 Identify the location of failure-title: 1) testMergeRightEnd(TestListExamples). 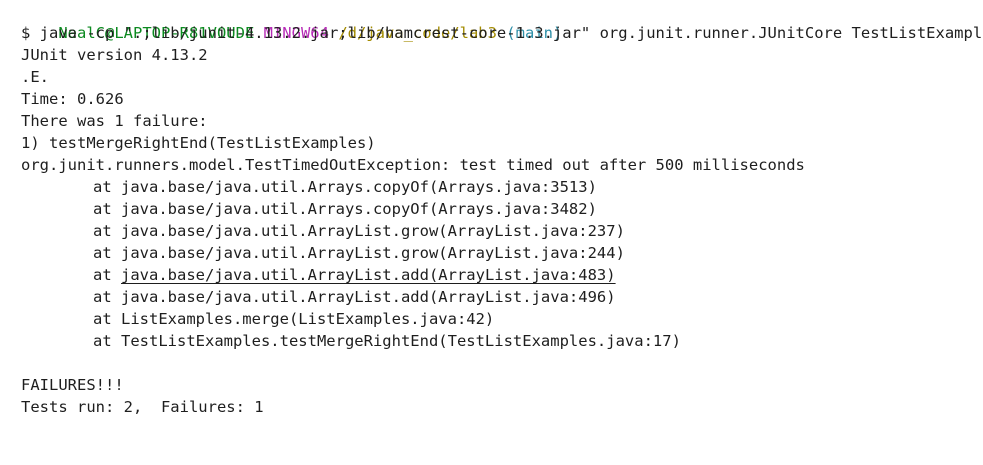
(198, 143).